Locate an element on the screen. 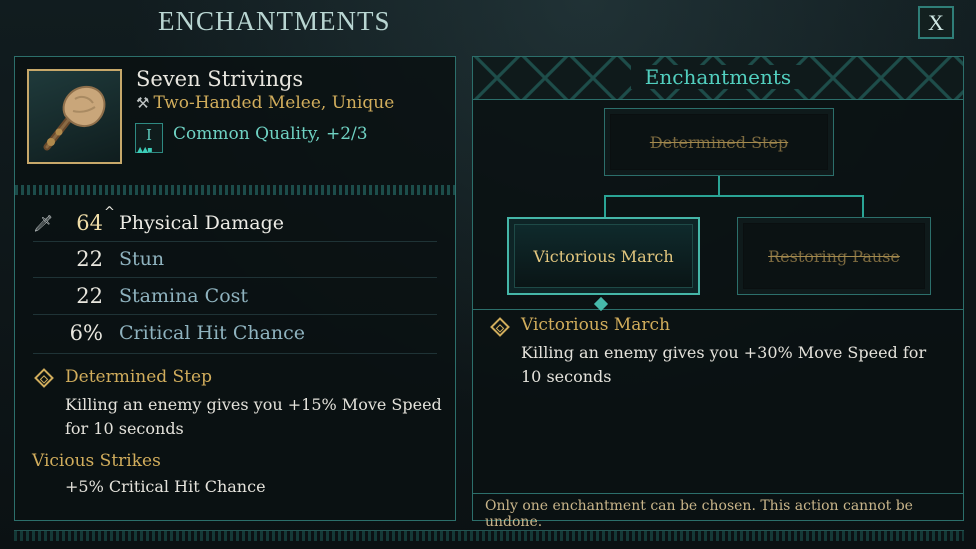 Image resolution: width=976 pixels, height=549 pixels. selected-enchantment-name: Victorious March is located at coordinates (596, 325).